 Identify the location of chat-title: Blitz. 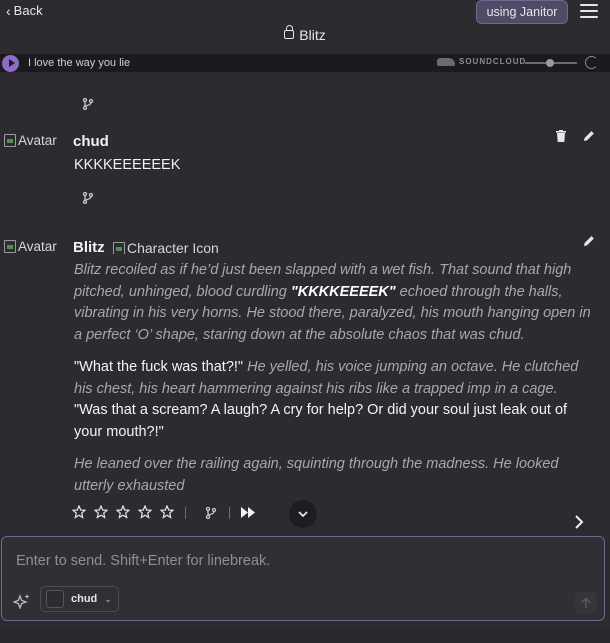
(312, 35).